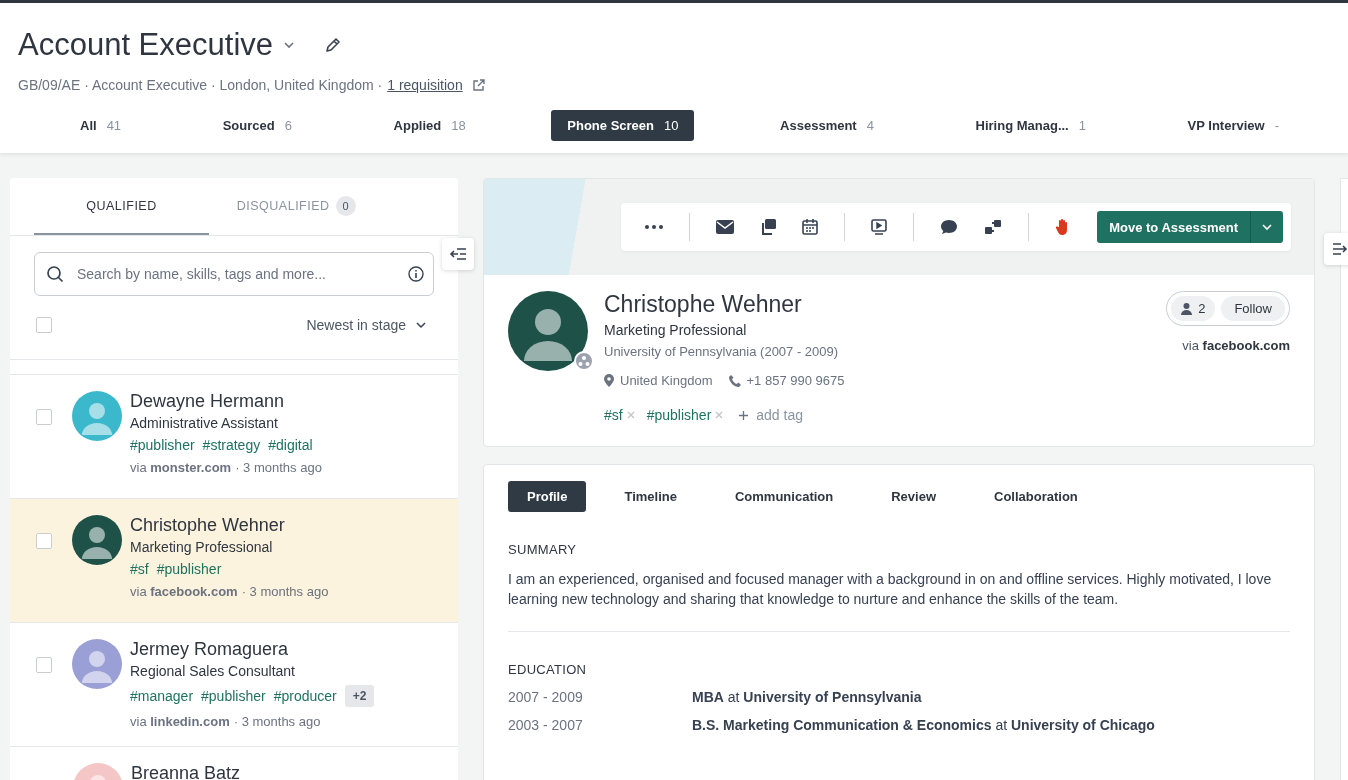  I want to click on collapse-panel-button, so click(458, 254).